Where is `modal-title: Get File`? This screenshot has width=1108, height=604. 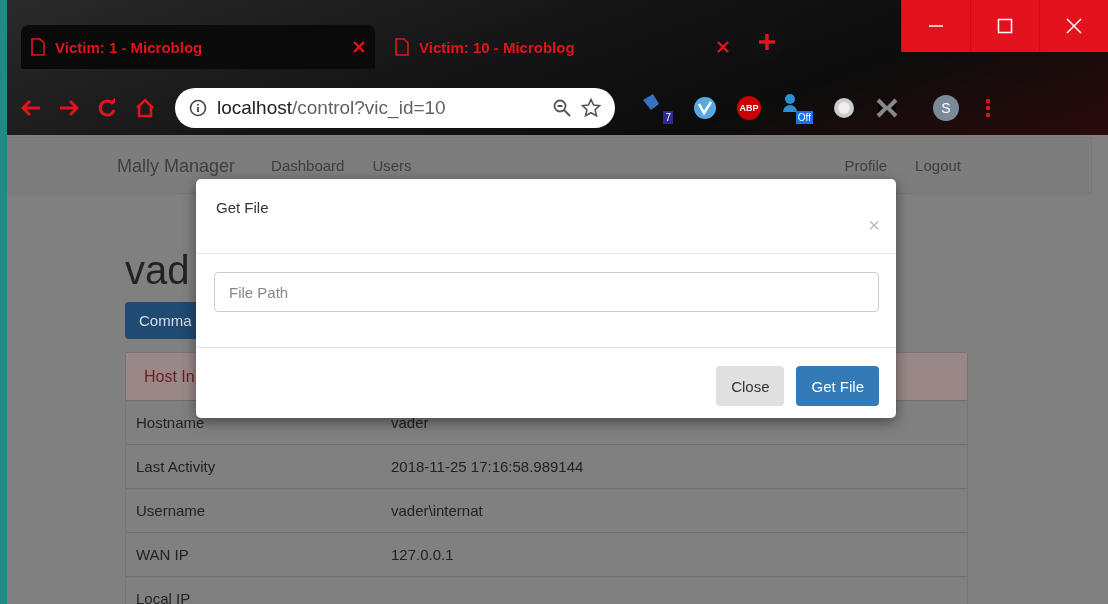
modal-title: Get File is located at coordinates (242, 207).